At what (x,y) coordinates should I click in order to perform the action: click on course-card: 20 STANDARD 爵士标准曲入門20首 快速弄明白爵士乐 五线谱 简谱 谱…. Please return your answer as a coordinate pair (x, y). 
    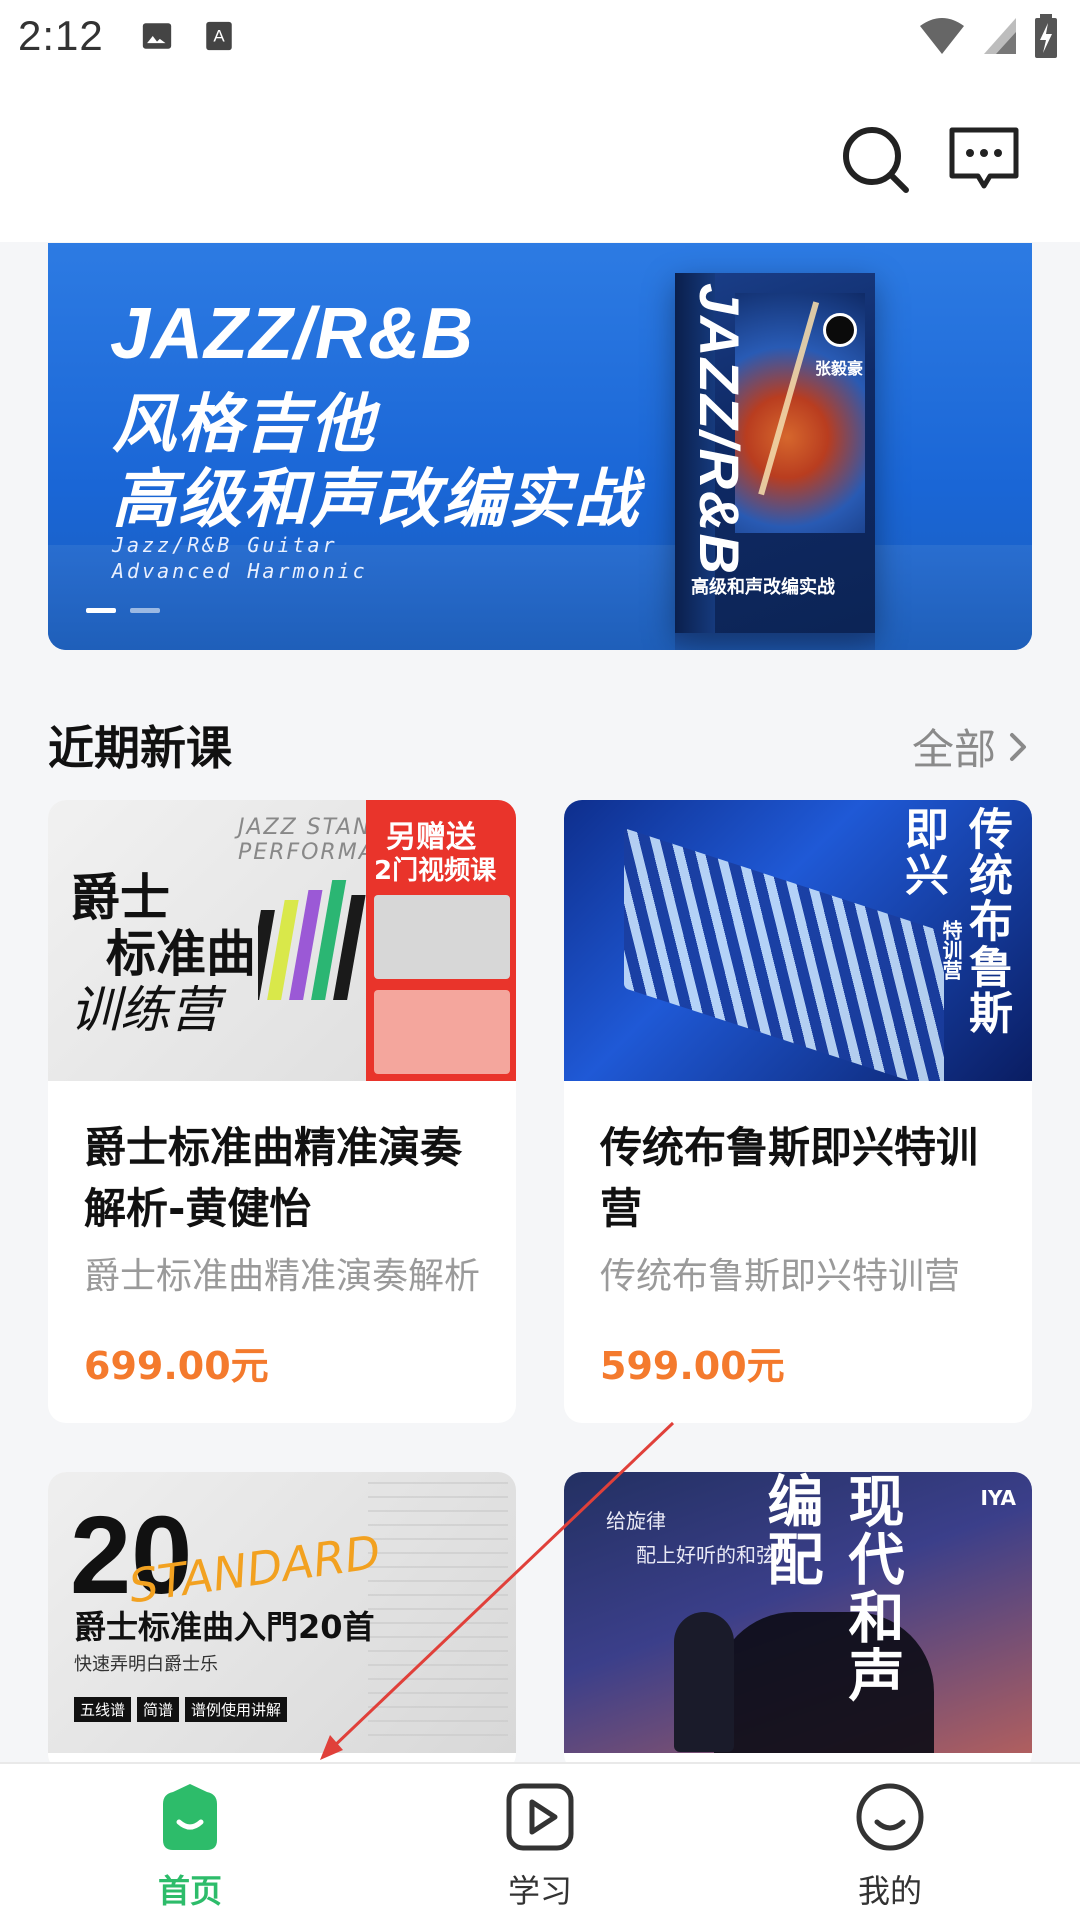
    Looking at the image, I should click on (282, 1622).